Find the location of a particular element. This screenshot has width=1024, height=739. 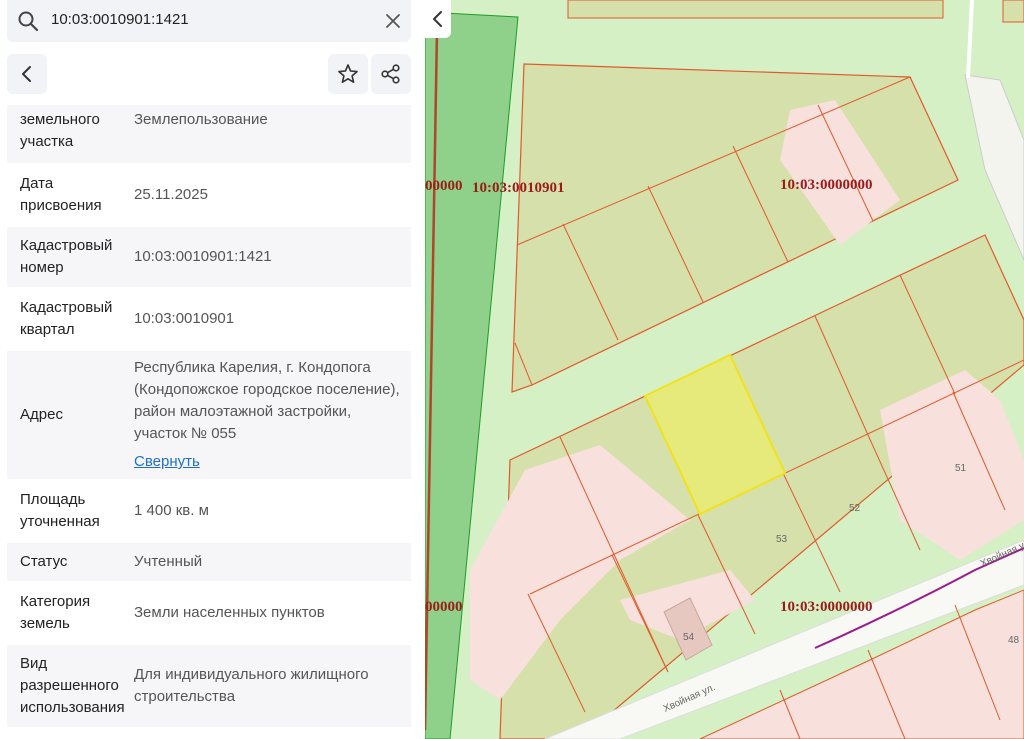

details-row-type: земельного участка Землепользование is located at coordinates (209, 135).